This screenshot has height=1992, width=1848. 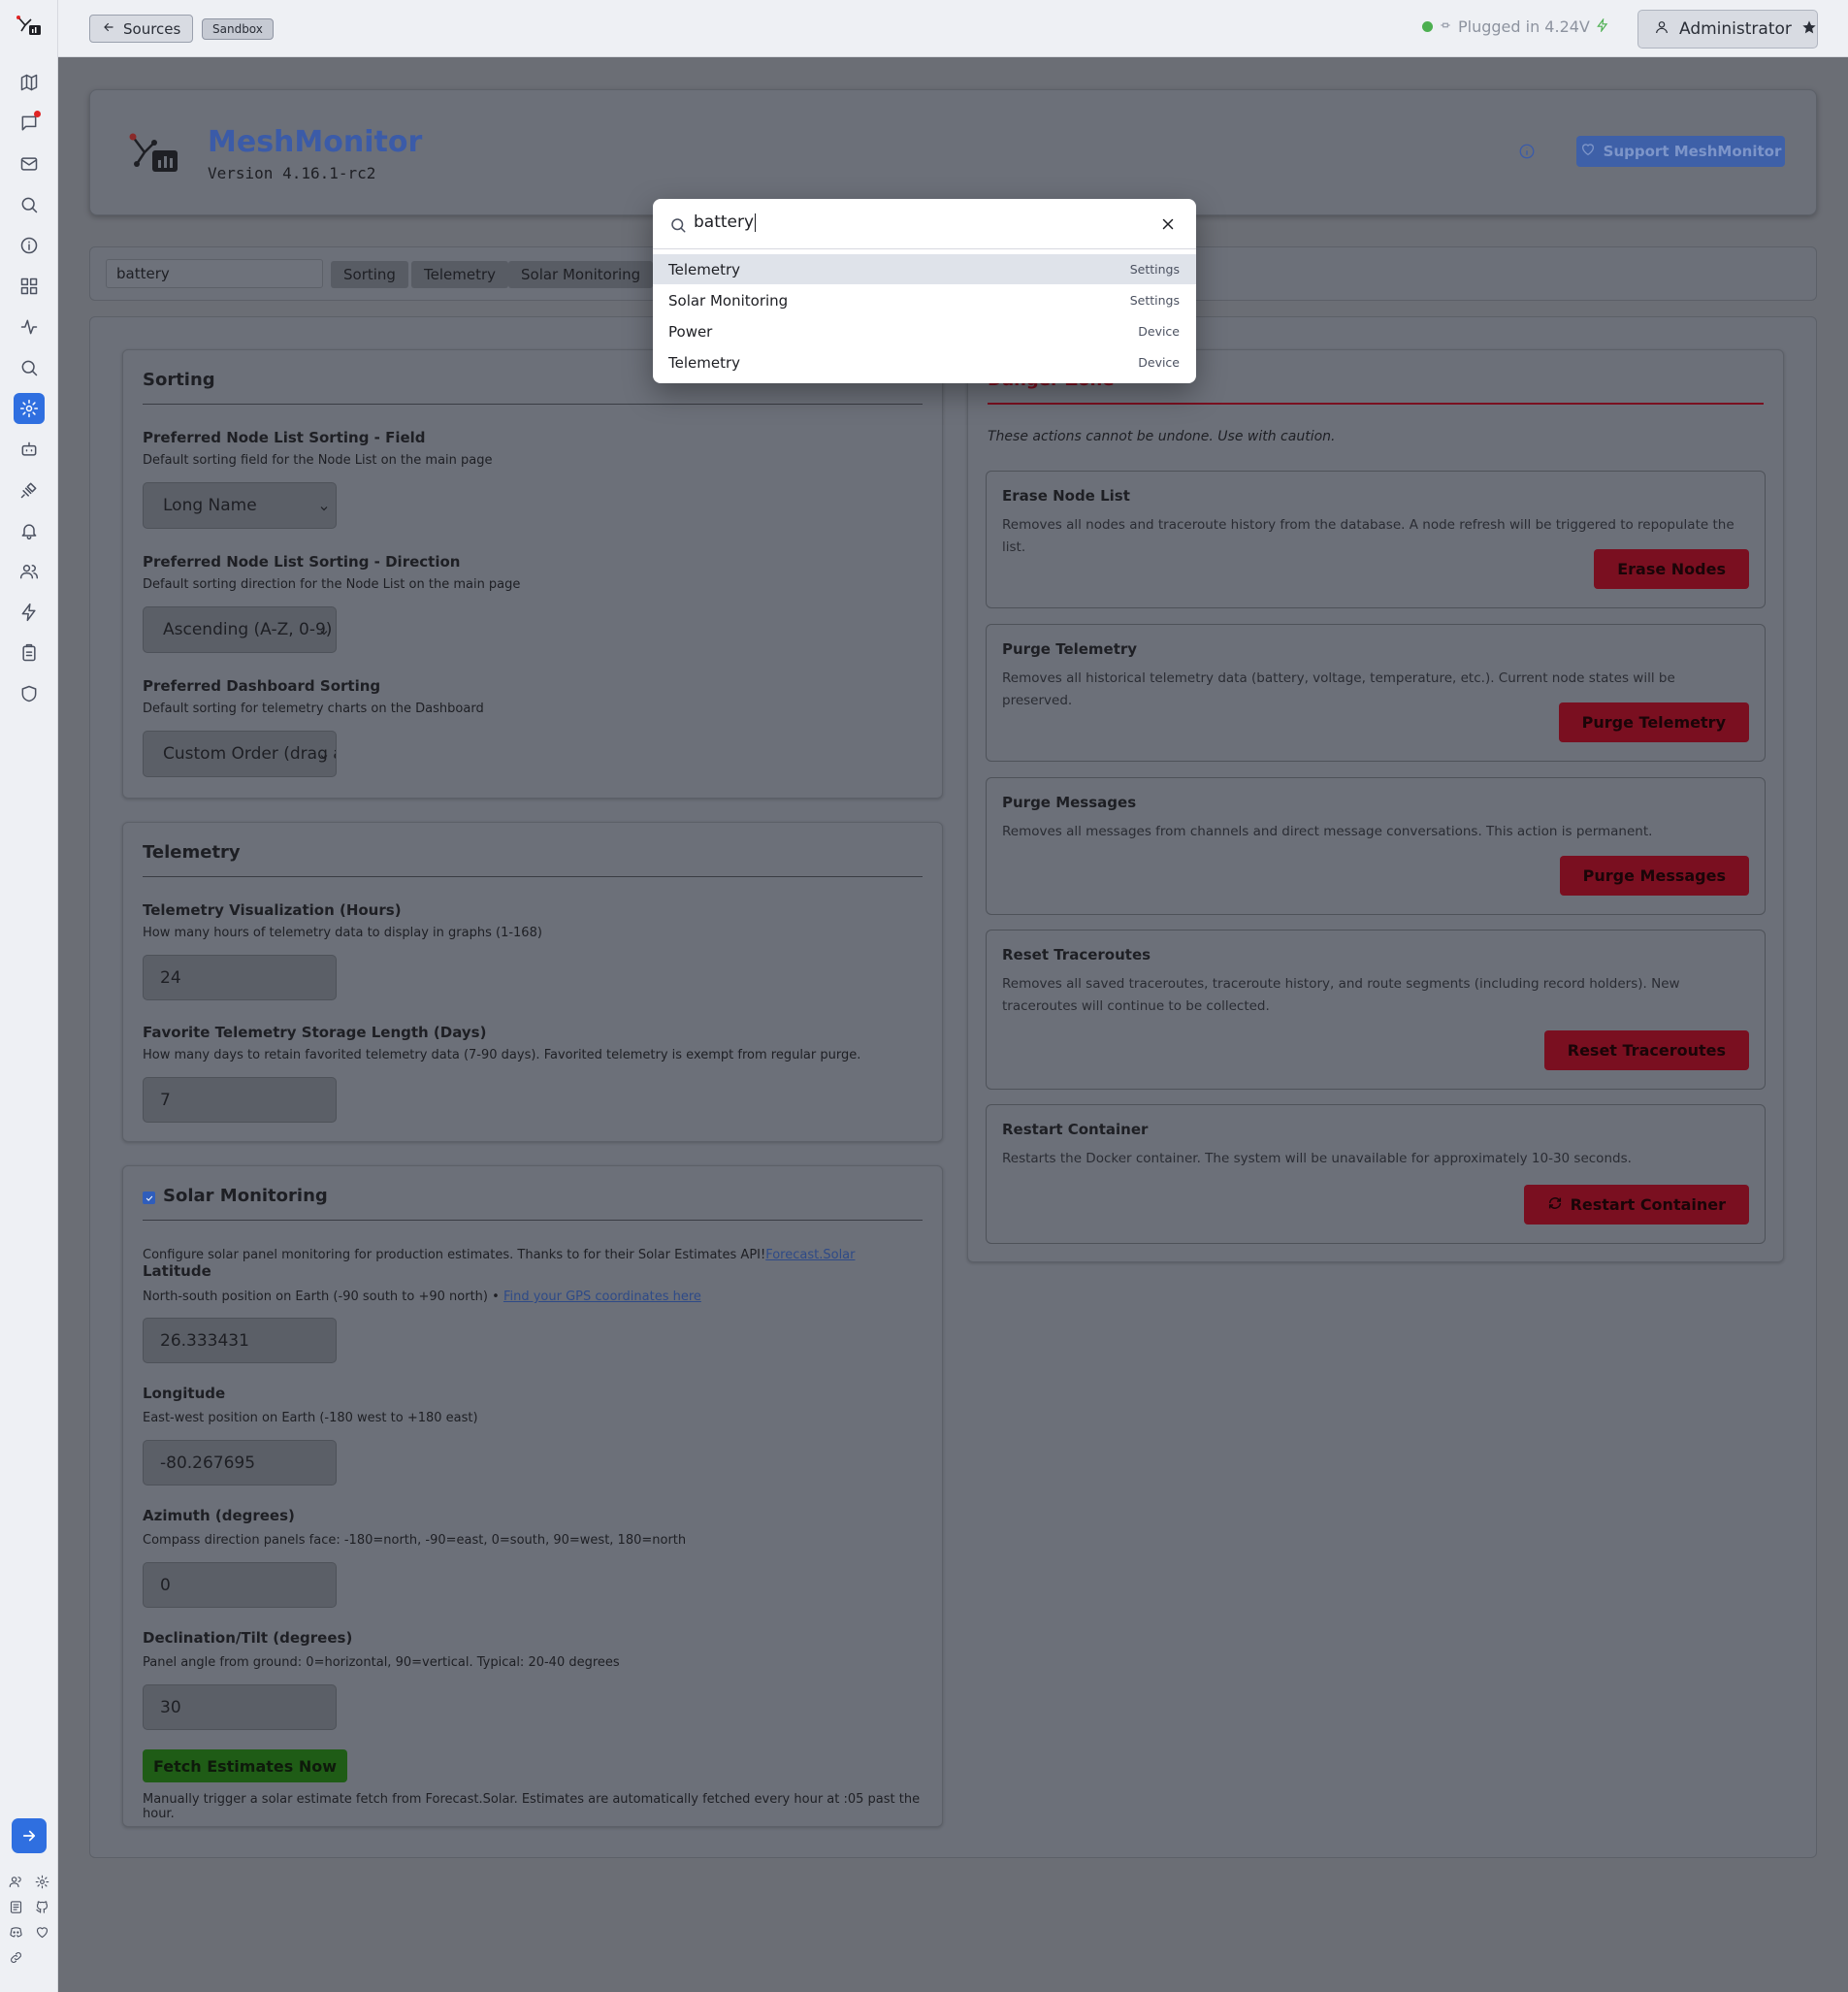 I want to click on sandbox-badge: Sandbox, so click(x=238, y=29).